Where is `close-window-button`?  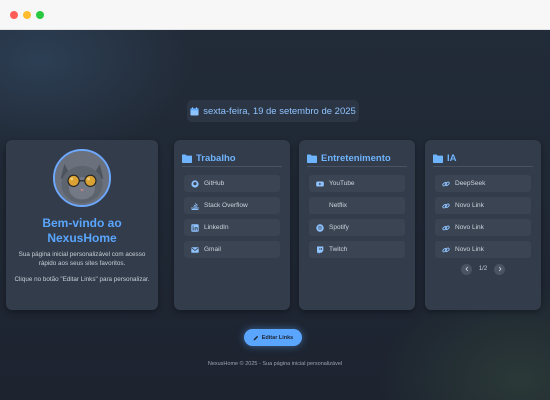
close-window-button is located at coordinates (14, 15).